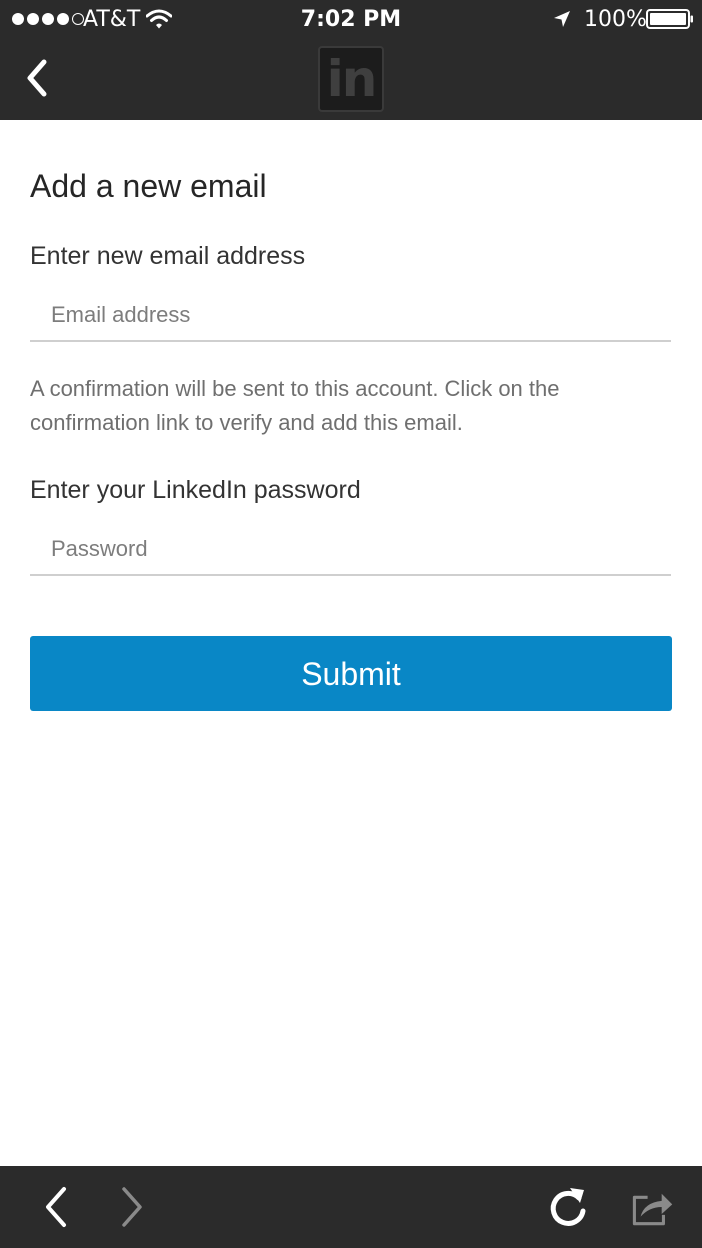 The width and height of the screenshot is (702, 1248). What do you see at coordinates (148, 186) in the screenshot?
I see `page-title: Add a new email` at bounding box center [148, 186].